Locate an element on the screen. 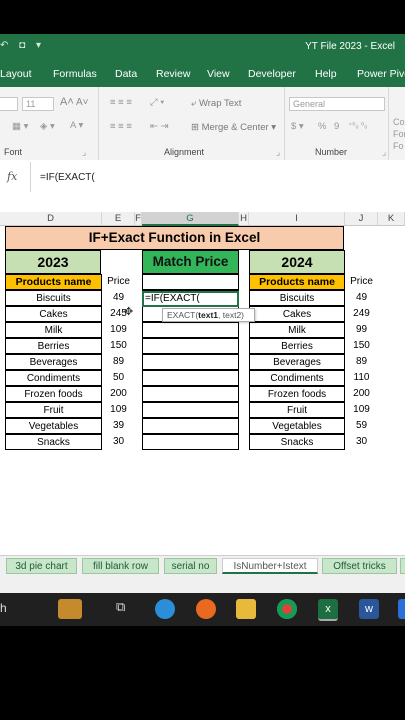 Image resolution: width=405 pixels, height=720 pixels. edge-icon is located at coordinates (165, 609).